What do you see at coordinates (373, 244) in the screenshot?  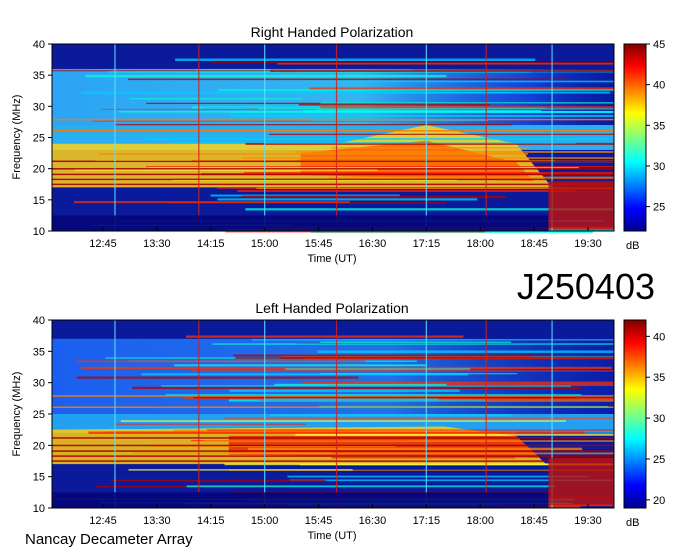 I see `x-tick-label: 16:30` at bounding box center [373, 244].